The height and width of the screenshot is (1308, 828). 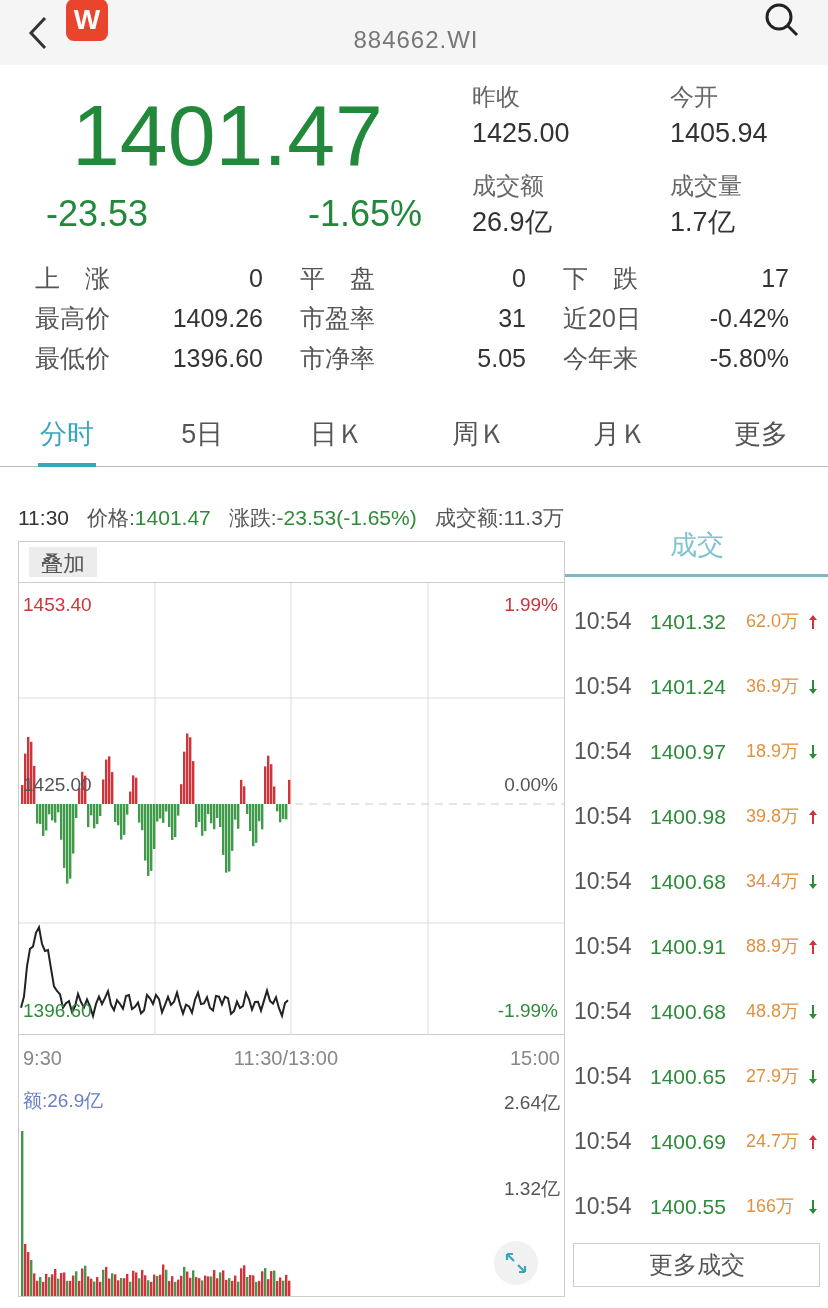 I want to click on stat-label: 最低价, so click(x=72, y=359).